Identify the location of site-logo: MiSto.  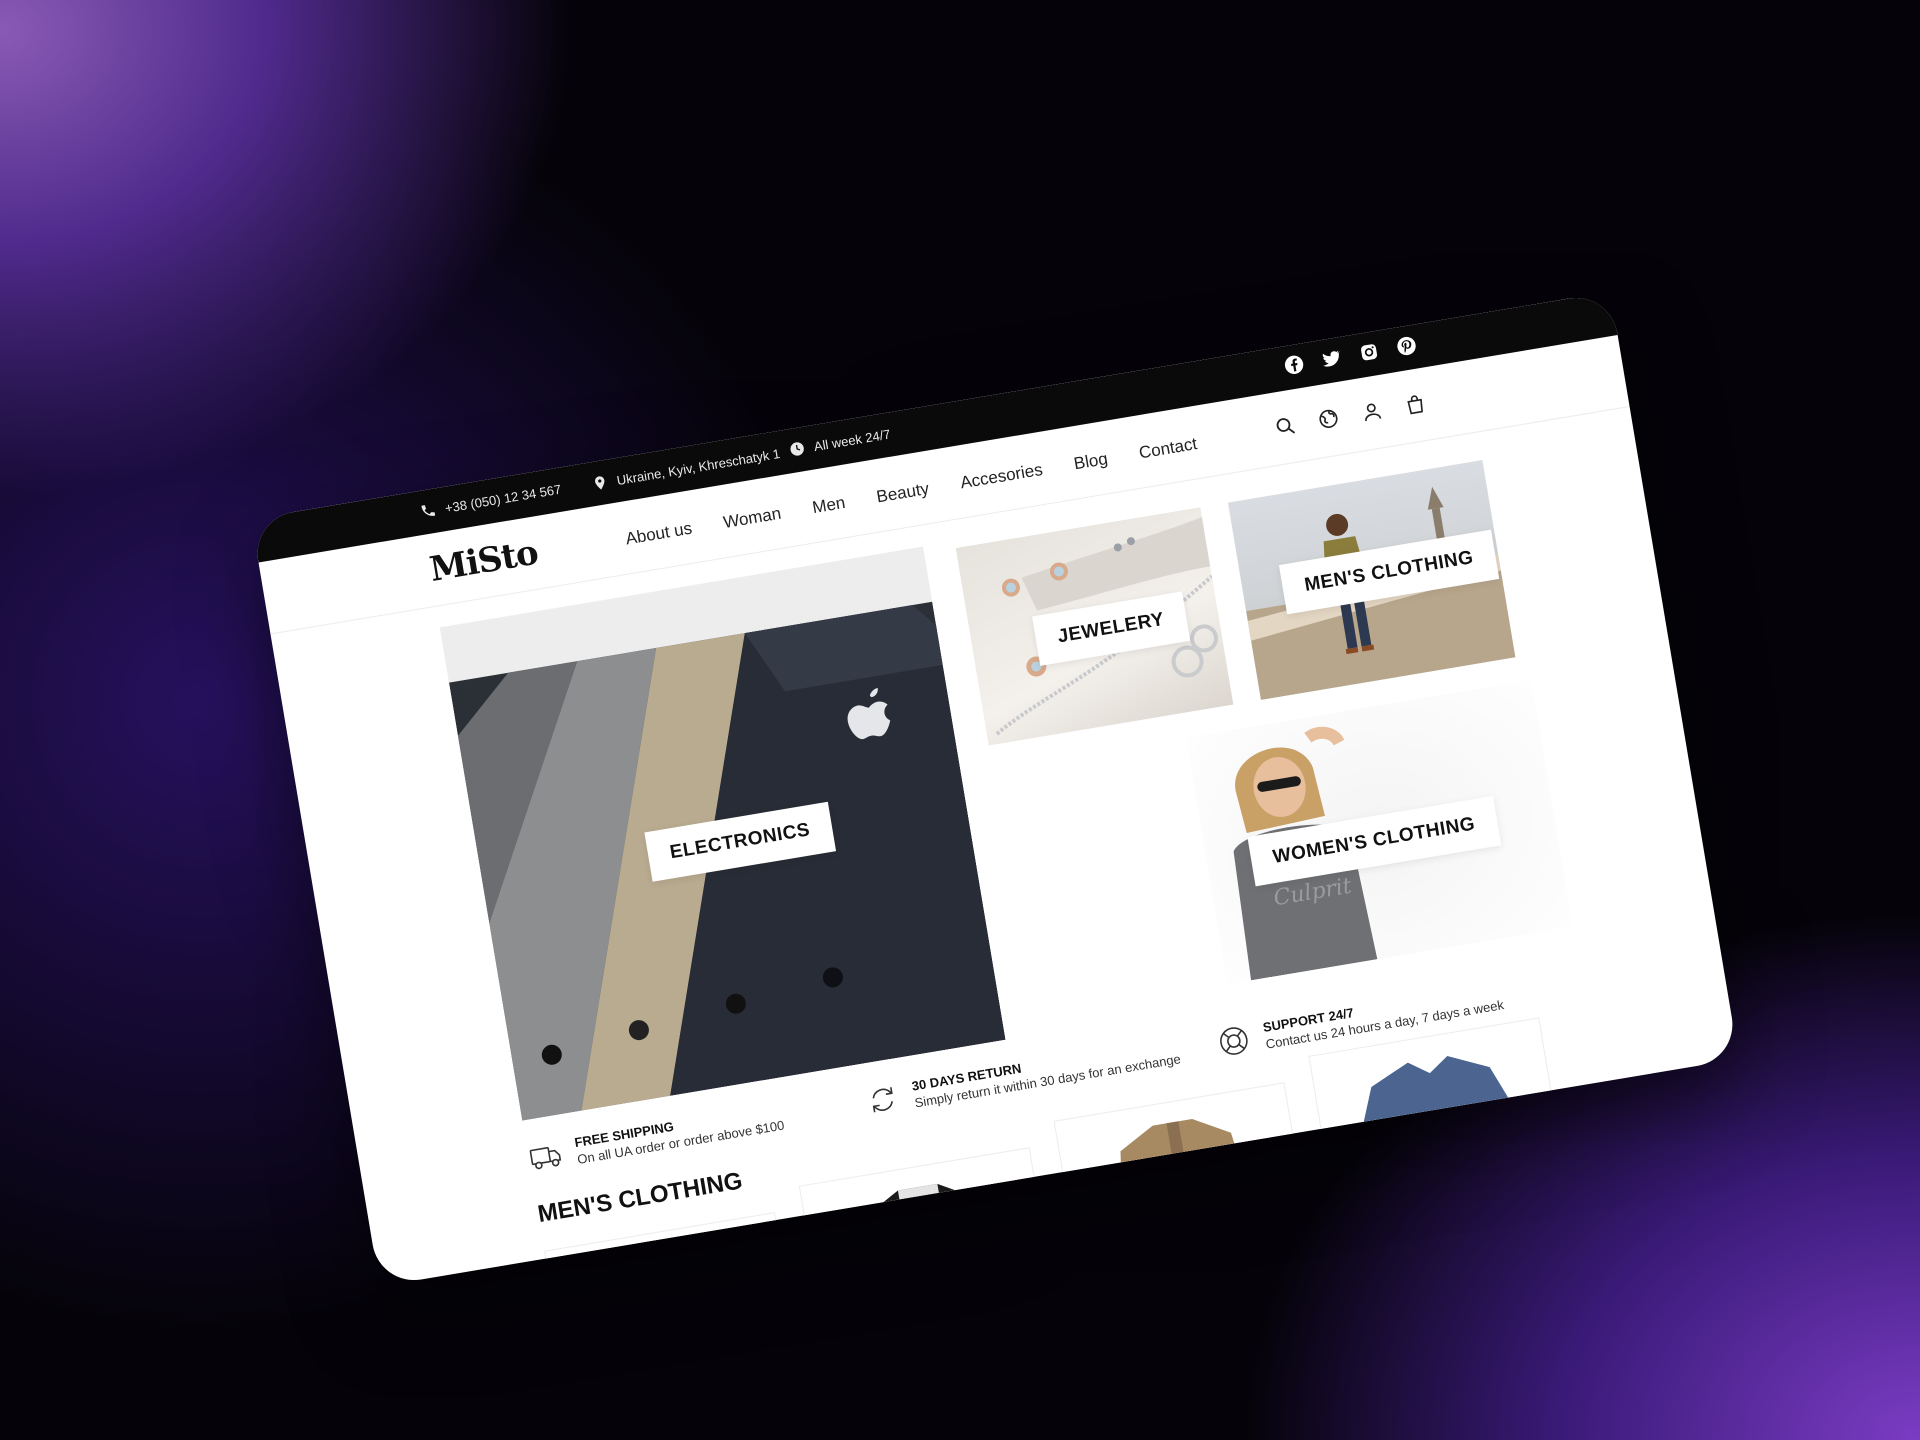
(484, 561).